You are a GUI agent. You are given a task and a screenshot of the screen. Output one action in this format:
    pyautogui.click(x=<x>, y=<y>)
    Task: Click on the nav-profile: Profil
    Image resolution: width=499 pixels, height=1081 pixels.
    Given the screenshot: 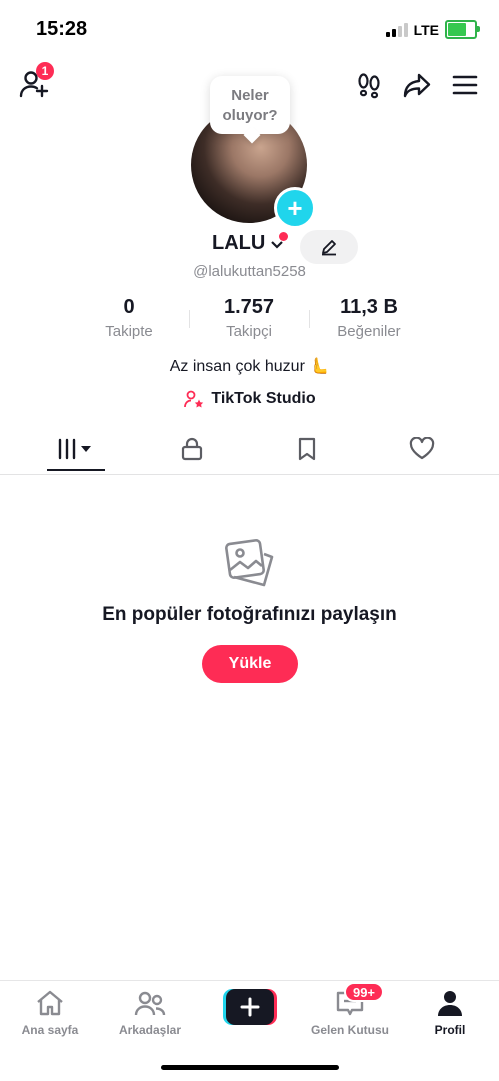 What is the action you would take?
    pyautogui.click(x=450, y=1012)
    